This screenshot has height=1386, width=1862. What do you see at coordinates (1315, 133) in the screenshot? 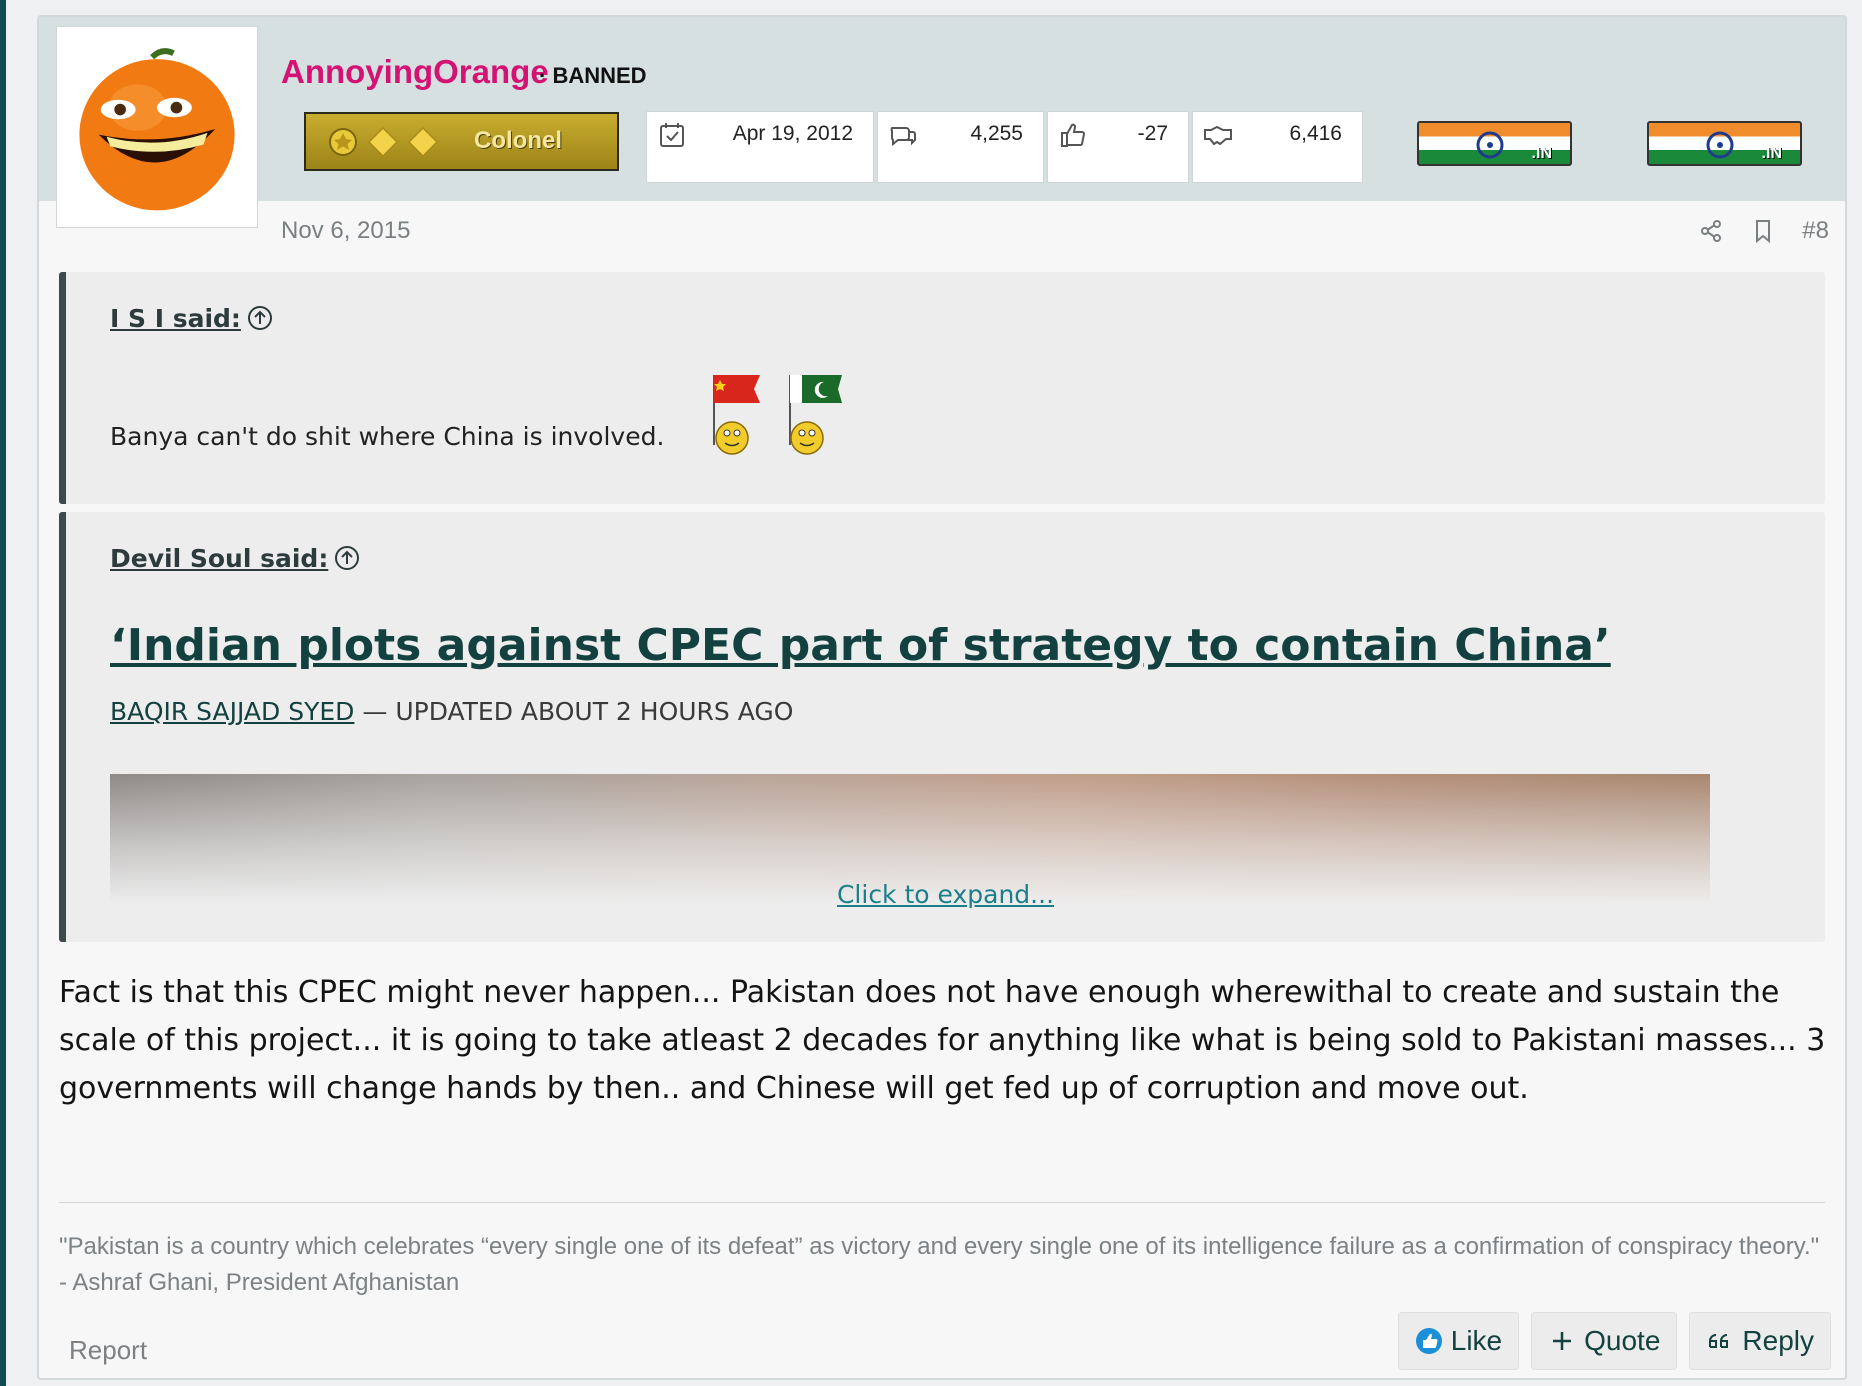
I see `stat-value: 6,416` at bounding box center [1315, 133].